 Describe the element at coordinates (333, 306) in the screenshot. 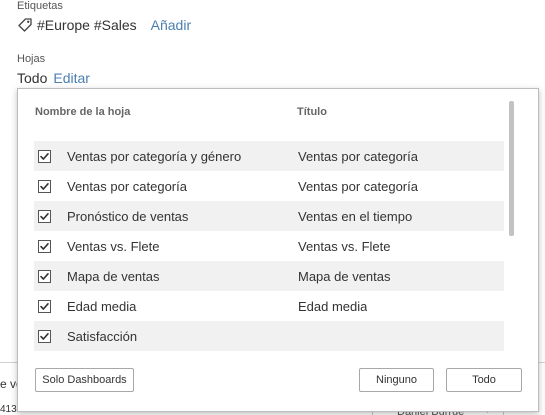

I see `sheet-title: Edad media` at that location.